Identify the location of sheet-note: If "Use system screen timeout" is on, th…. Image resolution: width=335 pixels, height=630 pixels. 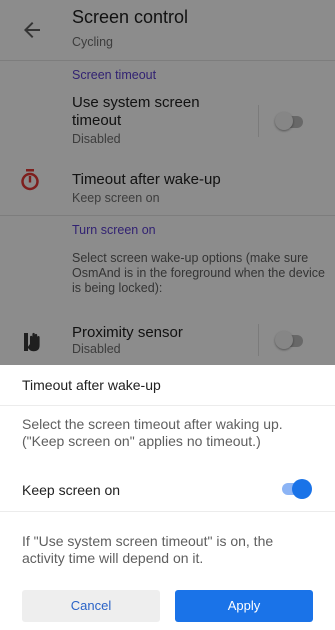
(148, 549).